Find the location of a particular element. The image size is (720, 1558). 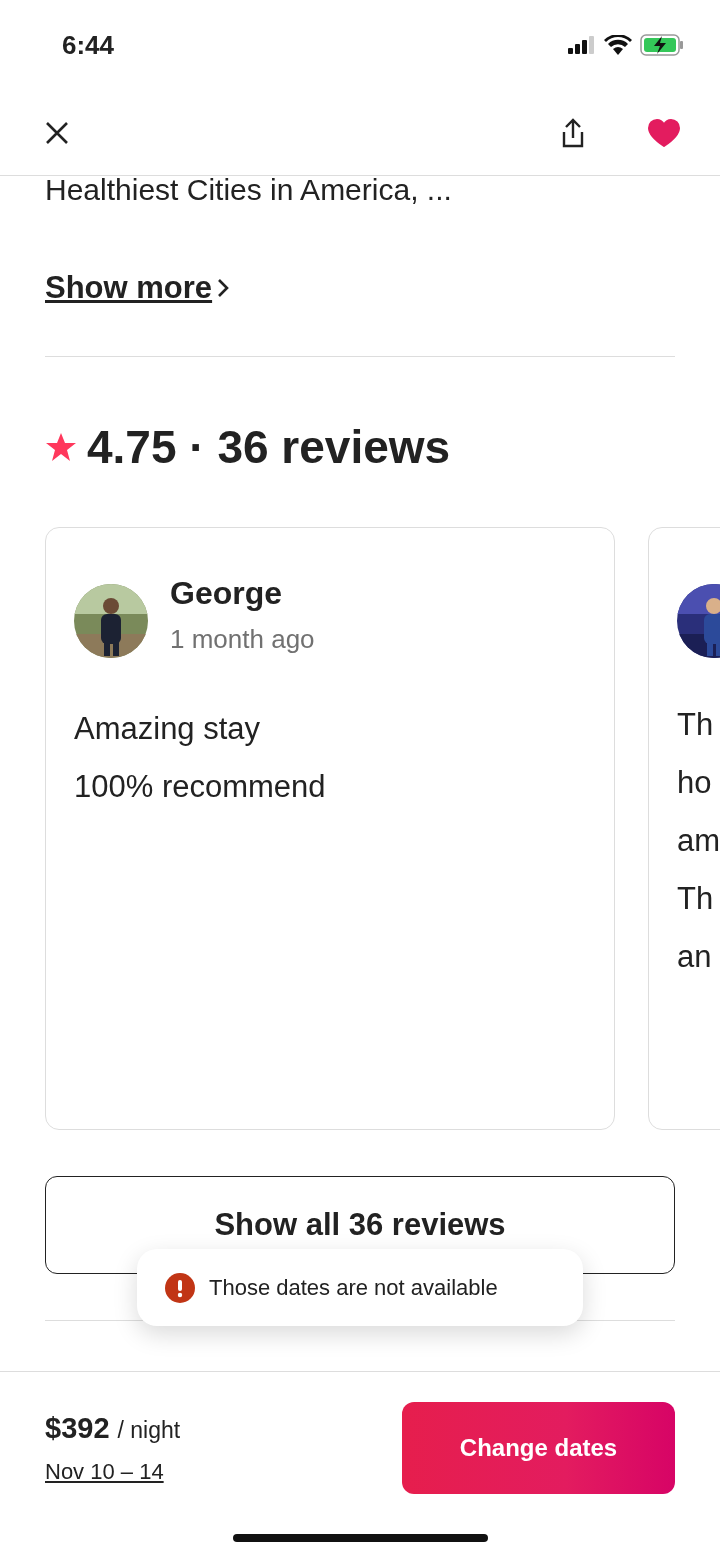

rating-title: 4.75 · 36 reviews is located at coordinates (269, 447).